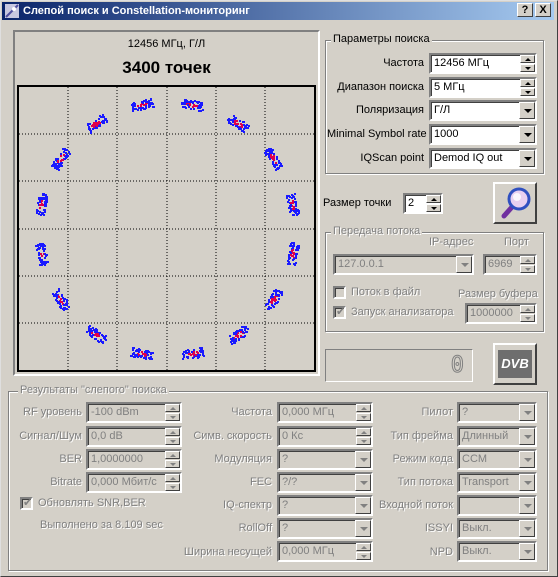 This screenshot has height=577, width=558. I want to click on ber-spinner, so click(172, 459).